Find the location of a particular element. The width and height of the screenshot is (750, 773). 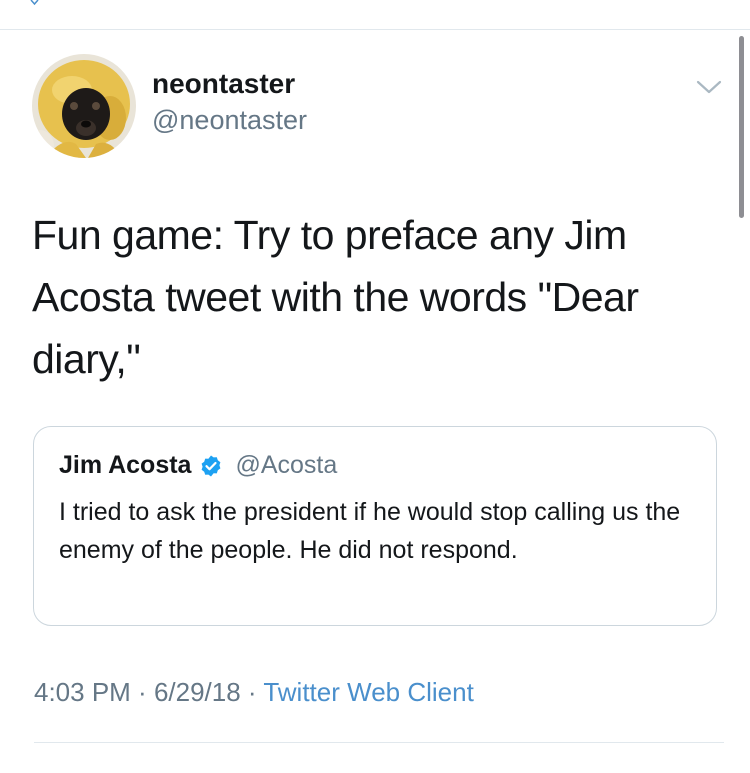

quoted-handle: @Acosta is located at coordinates (286, 465).